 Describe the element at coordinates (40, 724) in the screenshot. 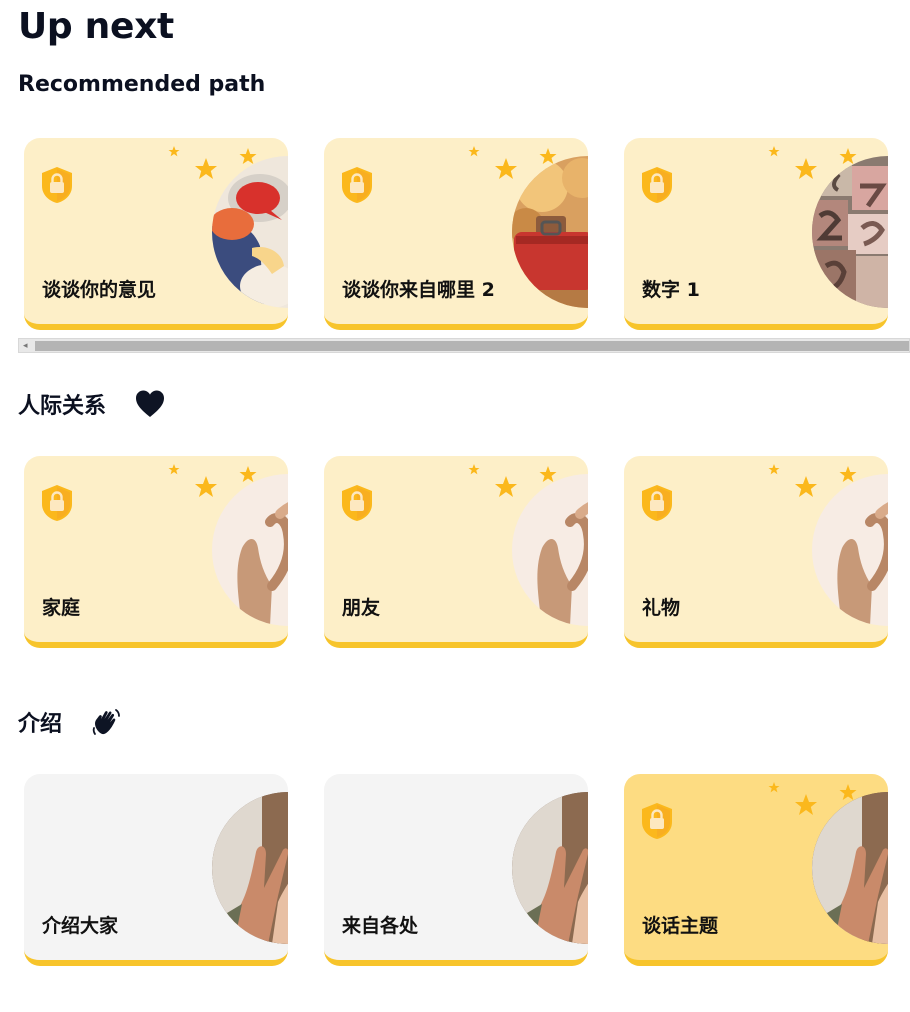

I see `section-title: 介绍` at that location.